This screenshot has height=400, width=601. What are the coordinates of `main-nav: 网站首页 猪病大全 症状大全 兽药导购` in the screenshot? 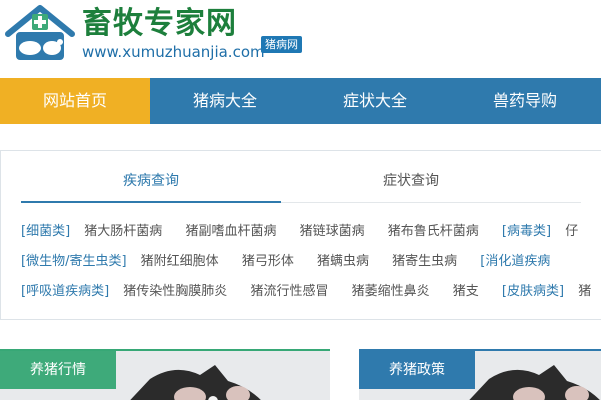 It's located at (300, 101).